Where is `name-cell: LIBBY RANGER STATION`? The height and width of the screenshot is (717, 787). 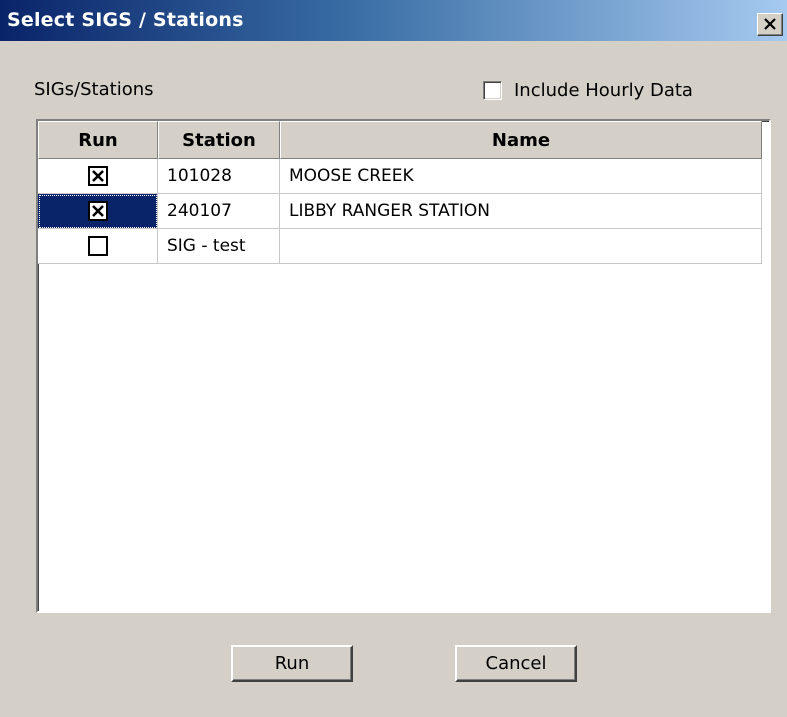
name-cell: LIBBY RANGER STATION is located at coordinates (521, 211).